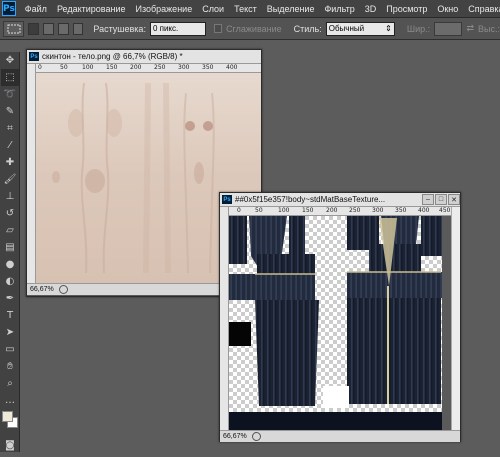 The height and width of the screenshot is (457, 500). I want to click on feather-input: 0 пикс., so click(177, 28).